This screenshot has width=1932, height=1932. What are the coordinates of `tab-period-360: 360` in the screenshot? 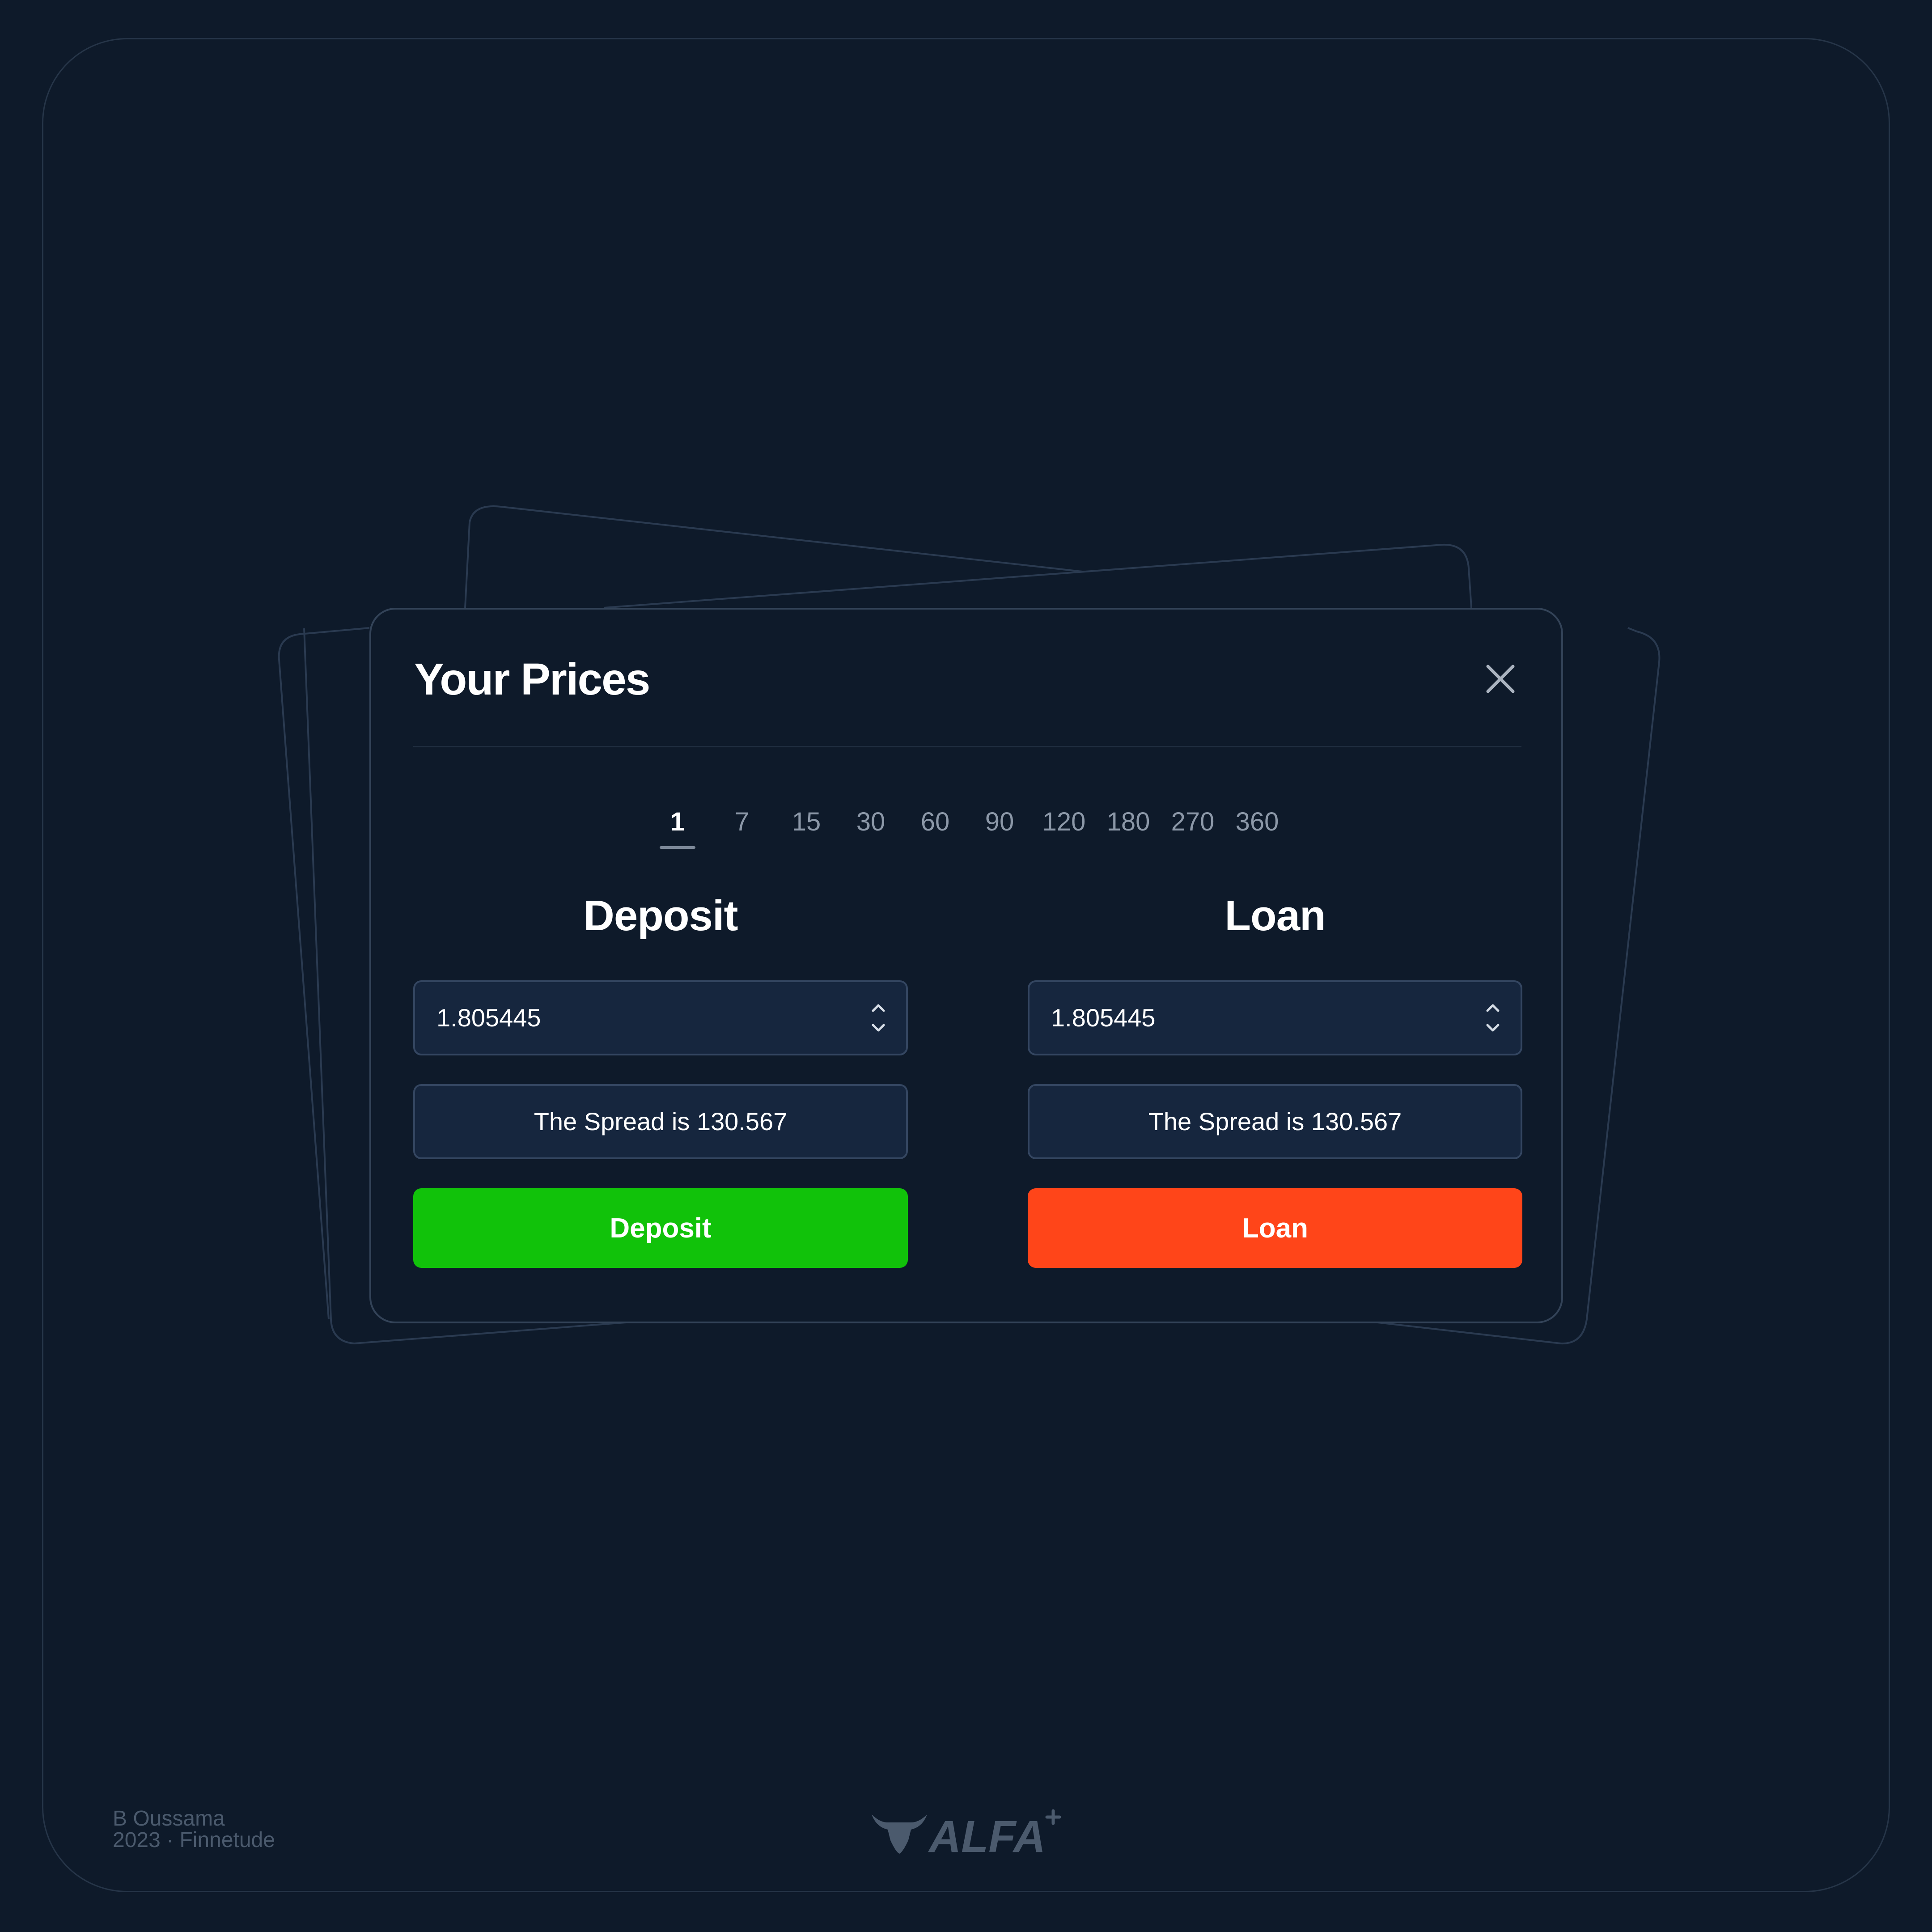 It's located at (1257, 826).